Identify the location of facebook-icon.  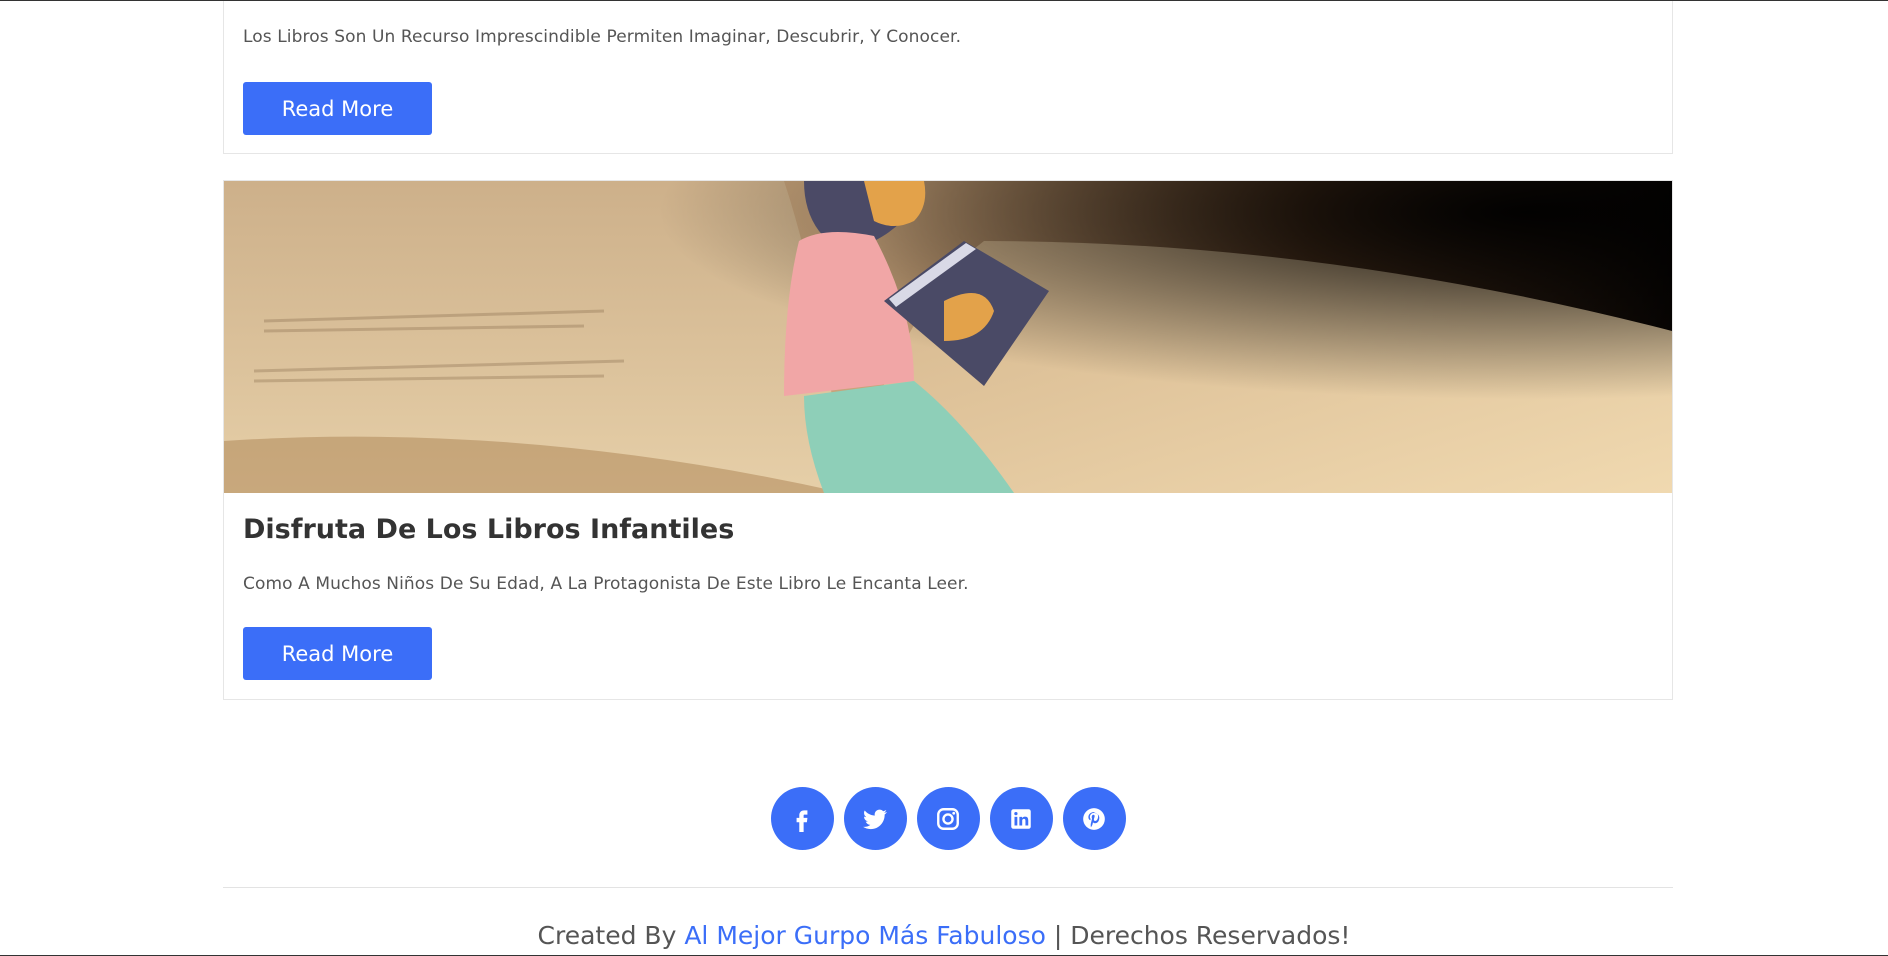
(802, 820).